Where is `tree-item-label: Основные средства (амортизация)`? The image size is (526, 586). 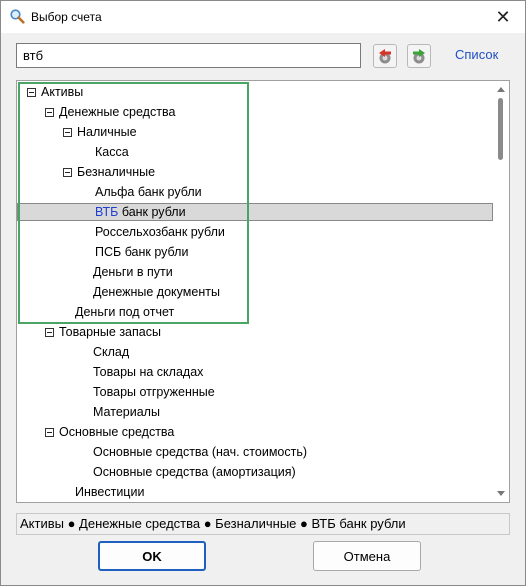
tree-item-label: Основные средства (амортизация) is located at coordinates (194, 472).